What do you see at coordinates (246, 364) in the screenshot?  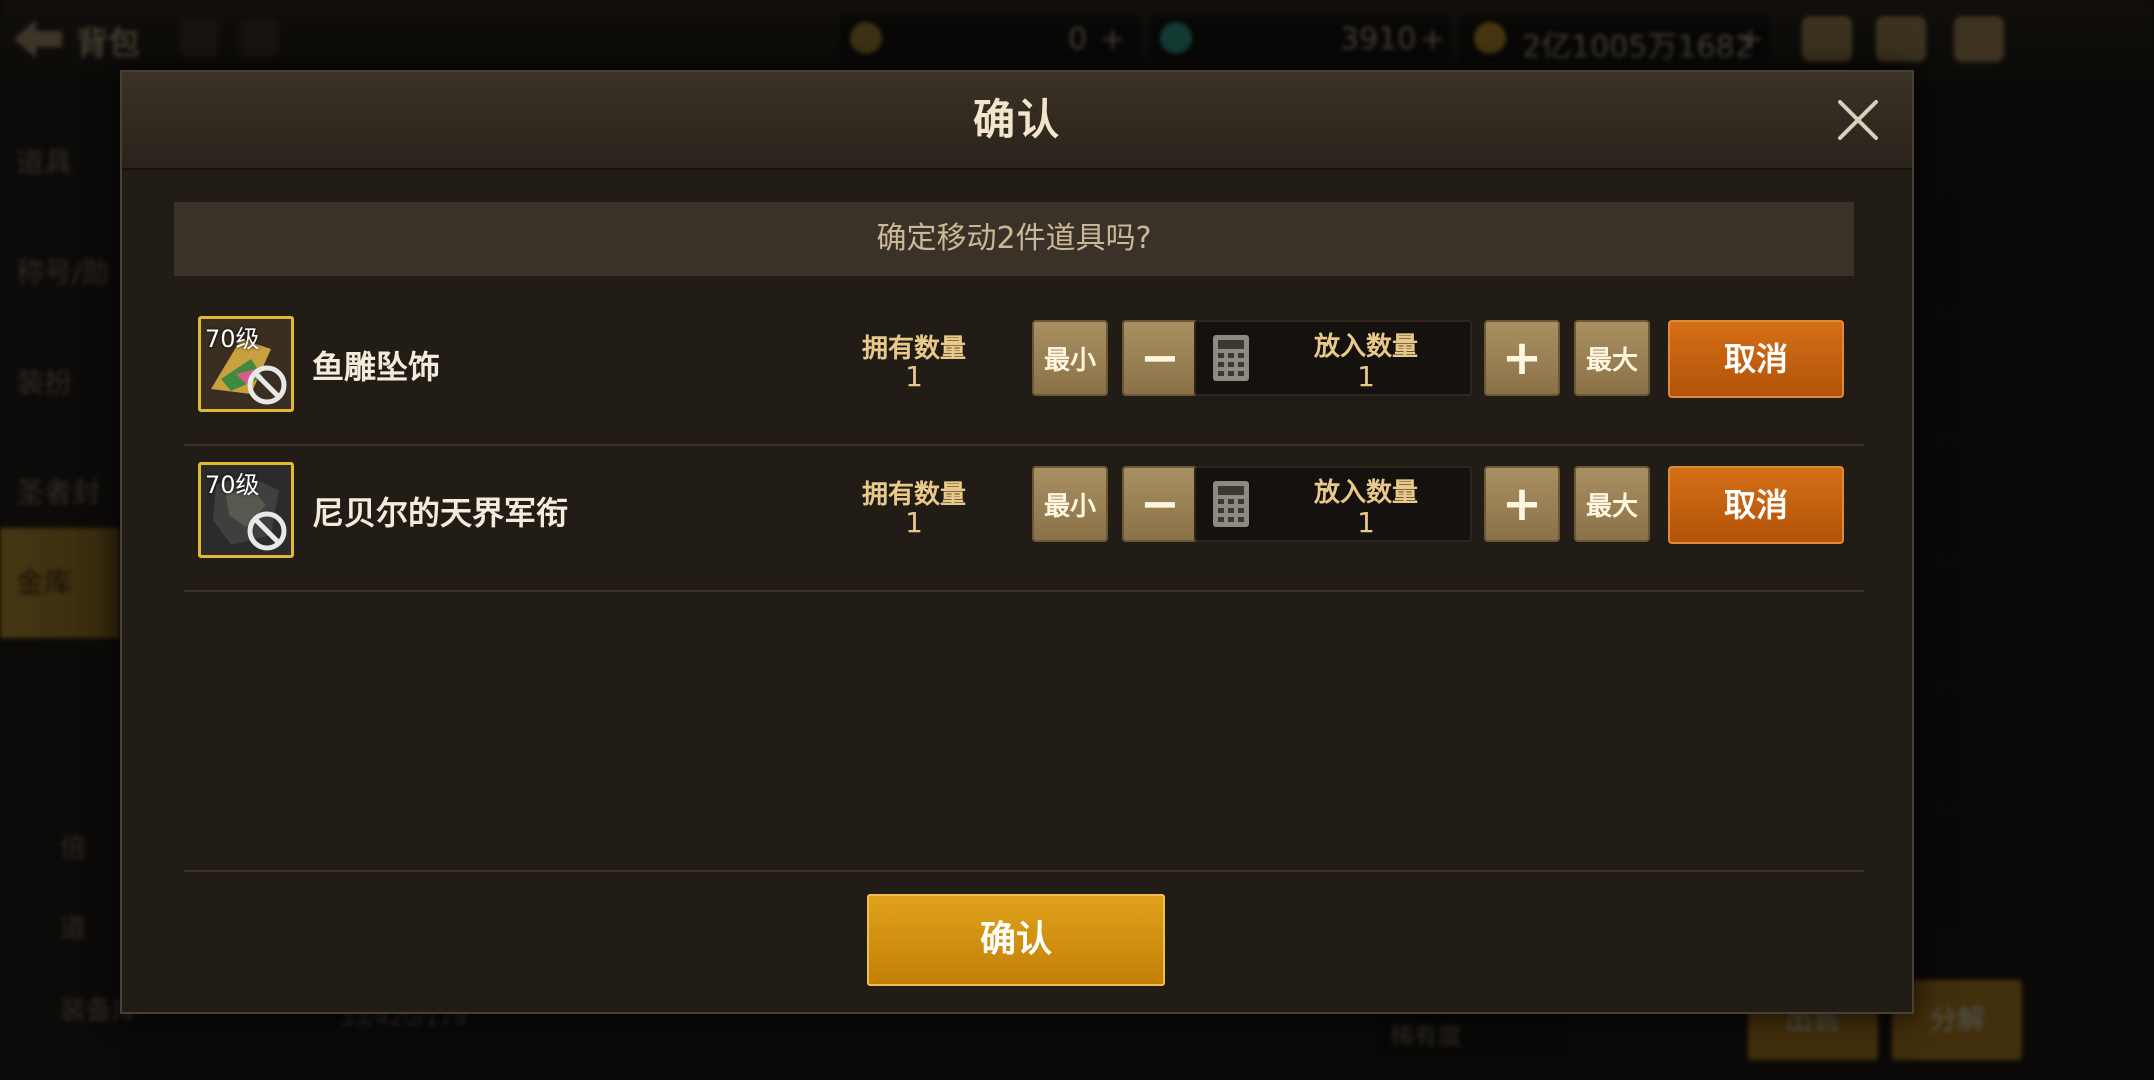 I see `item-icon-fish-pendant: 70级` at bounding box center [246, 364].